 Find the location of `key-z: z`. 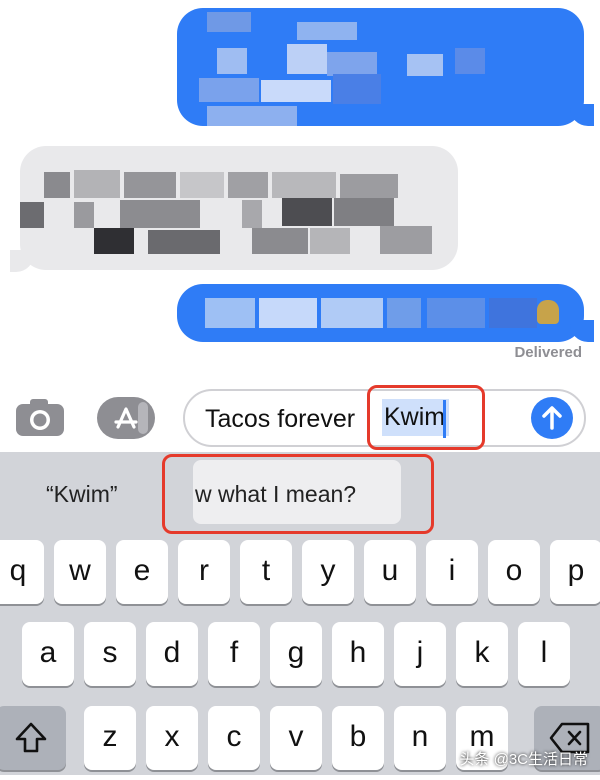

key-z: z is located at coordinates (110, 738).